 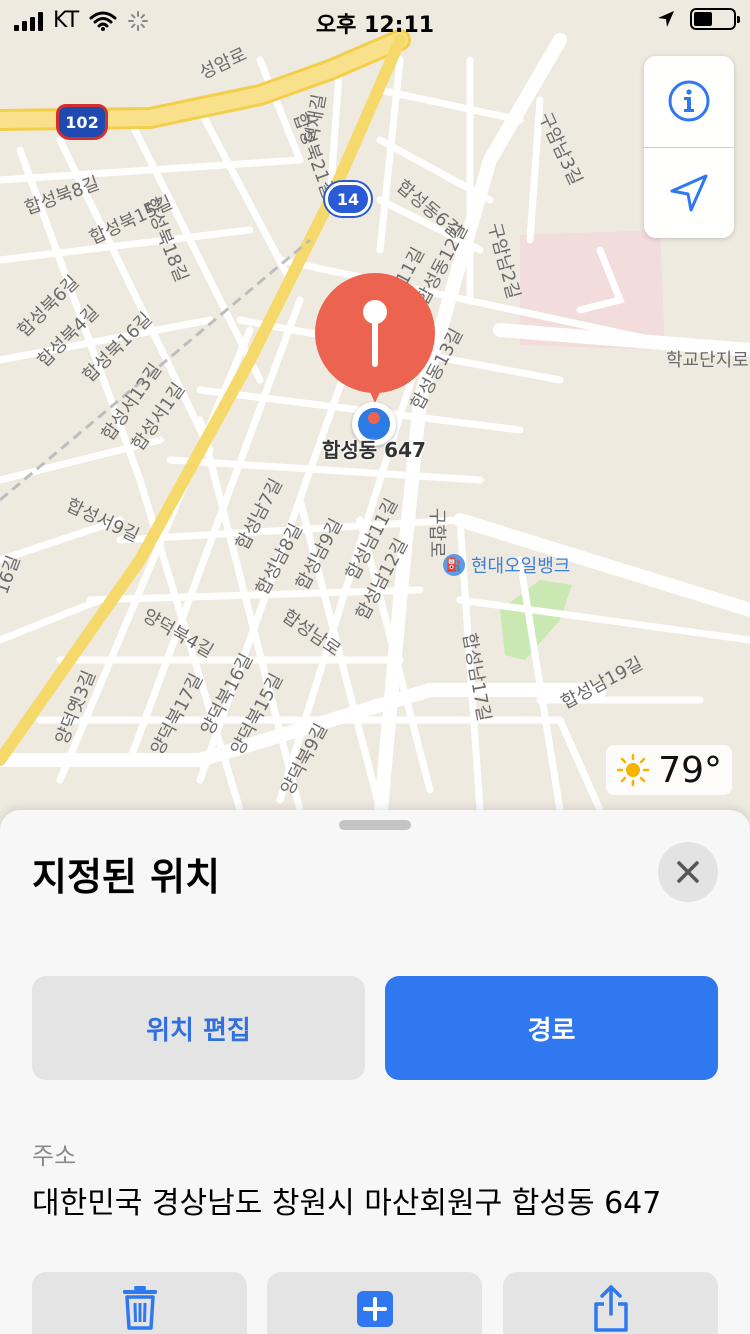 What do you see at coordinates (454, 565) in the screenshot?
I see `fuel-icon: ⛽` at bounding box center [454, 565].